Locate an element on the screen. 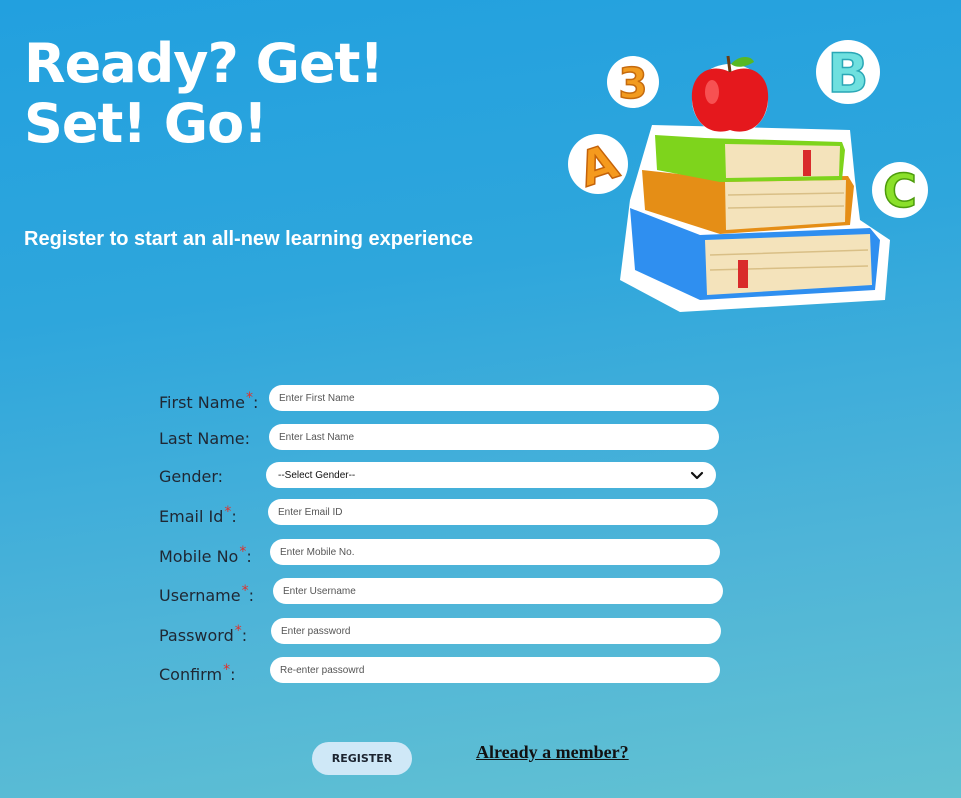 This screenshot has height=798, width=961. confirm-password-input is located at coordinates (495, 670).